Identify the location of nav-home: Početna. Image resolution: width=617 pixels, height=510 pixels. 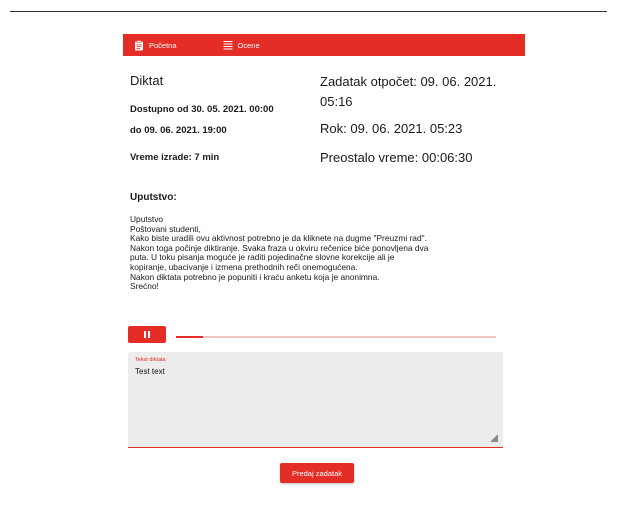
(155, 45).